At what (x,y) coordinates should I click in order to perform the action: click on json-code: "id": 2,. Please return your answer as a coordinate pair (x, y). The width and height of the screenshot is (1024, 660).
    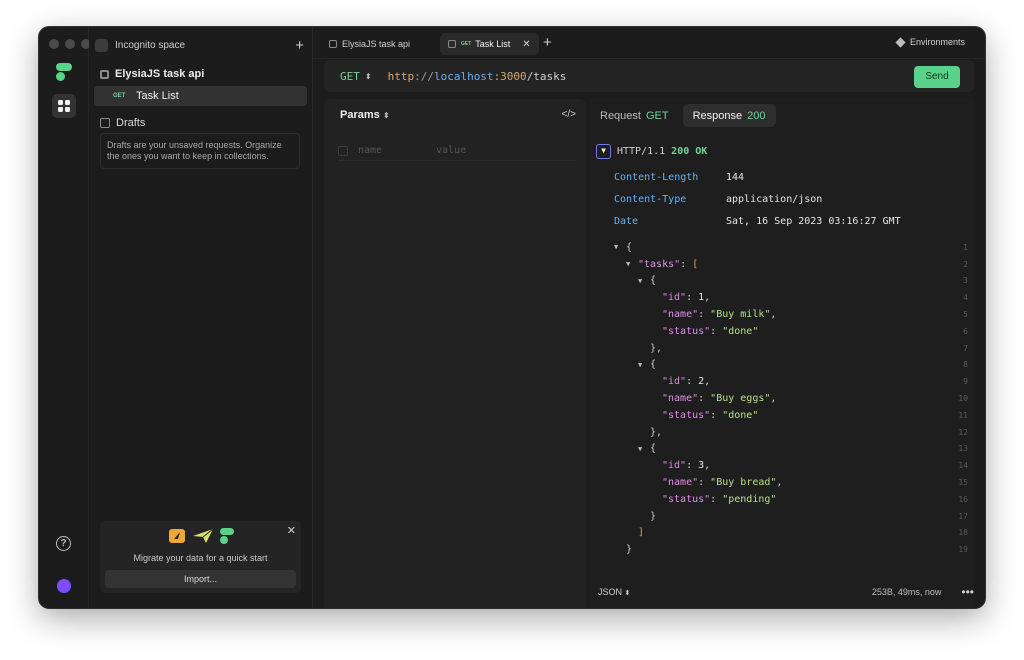
    Looking at the image, I should click on (686, 381).